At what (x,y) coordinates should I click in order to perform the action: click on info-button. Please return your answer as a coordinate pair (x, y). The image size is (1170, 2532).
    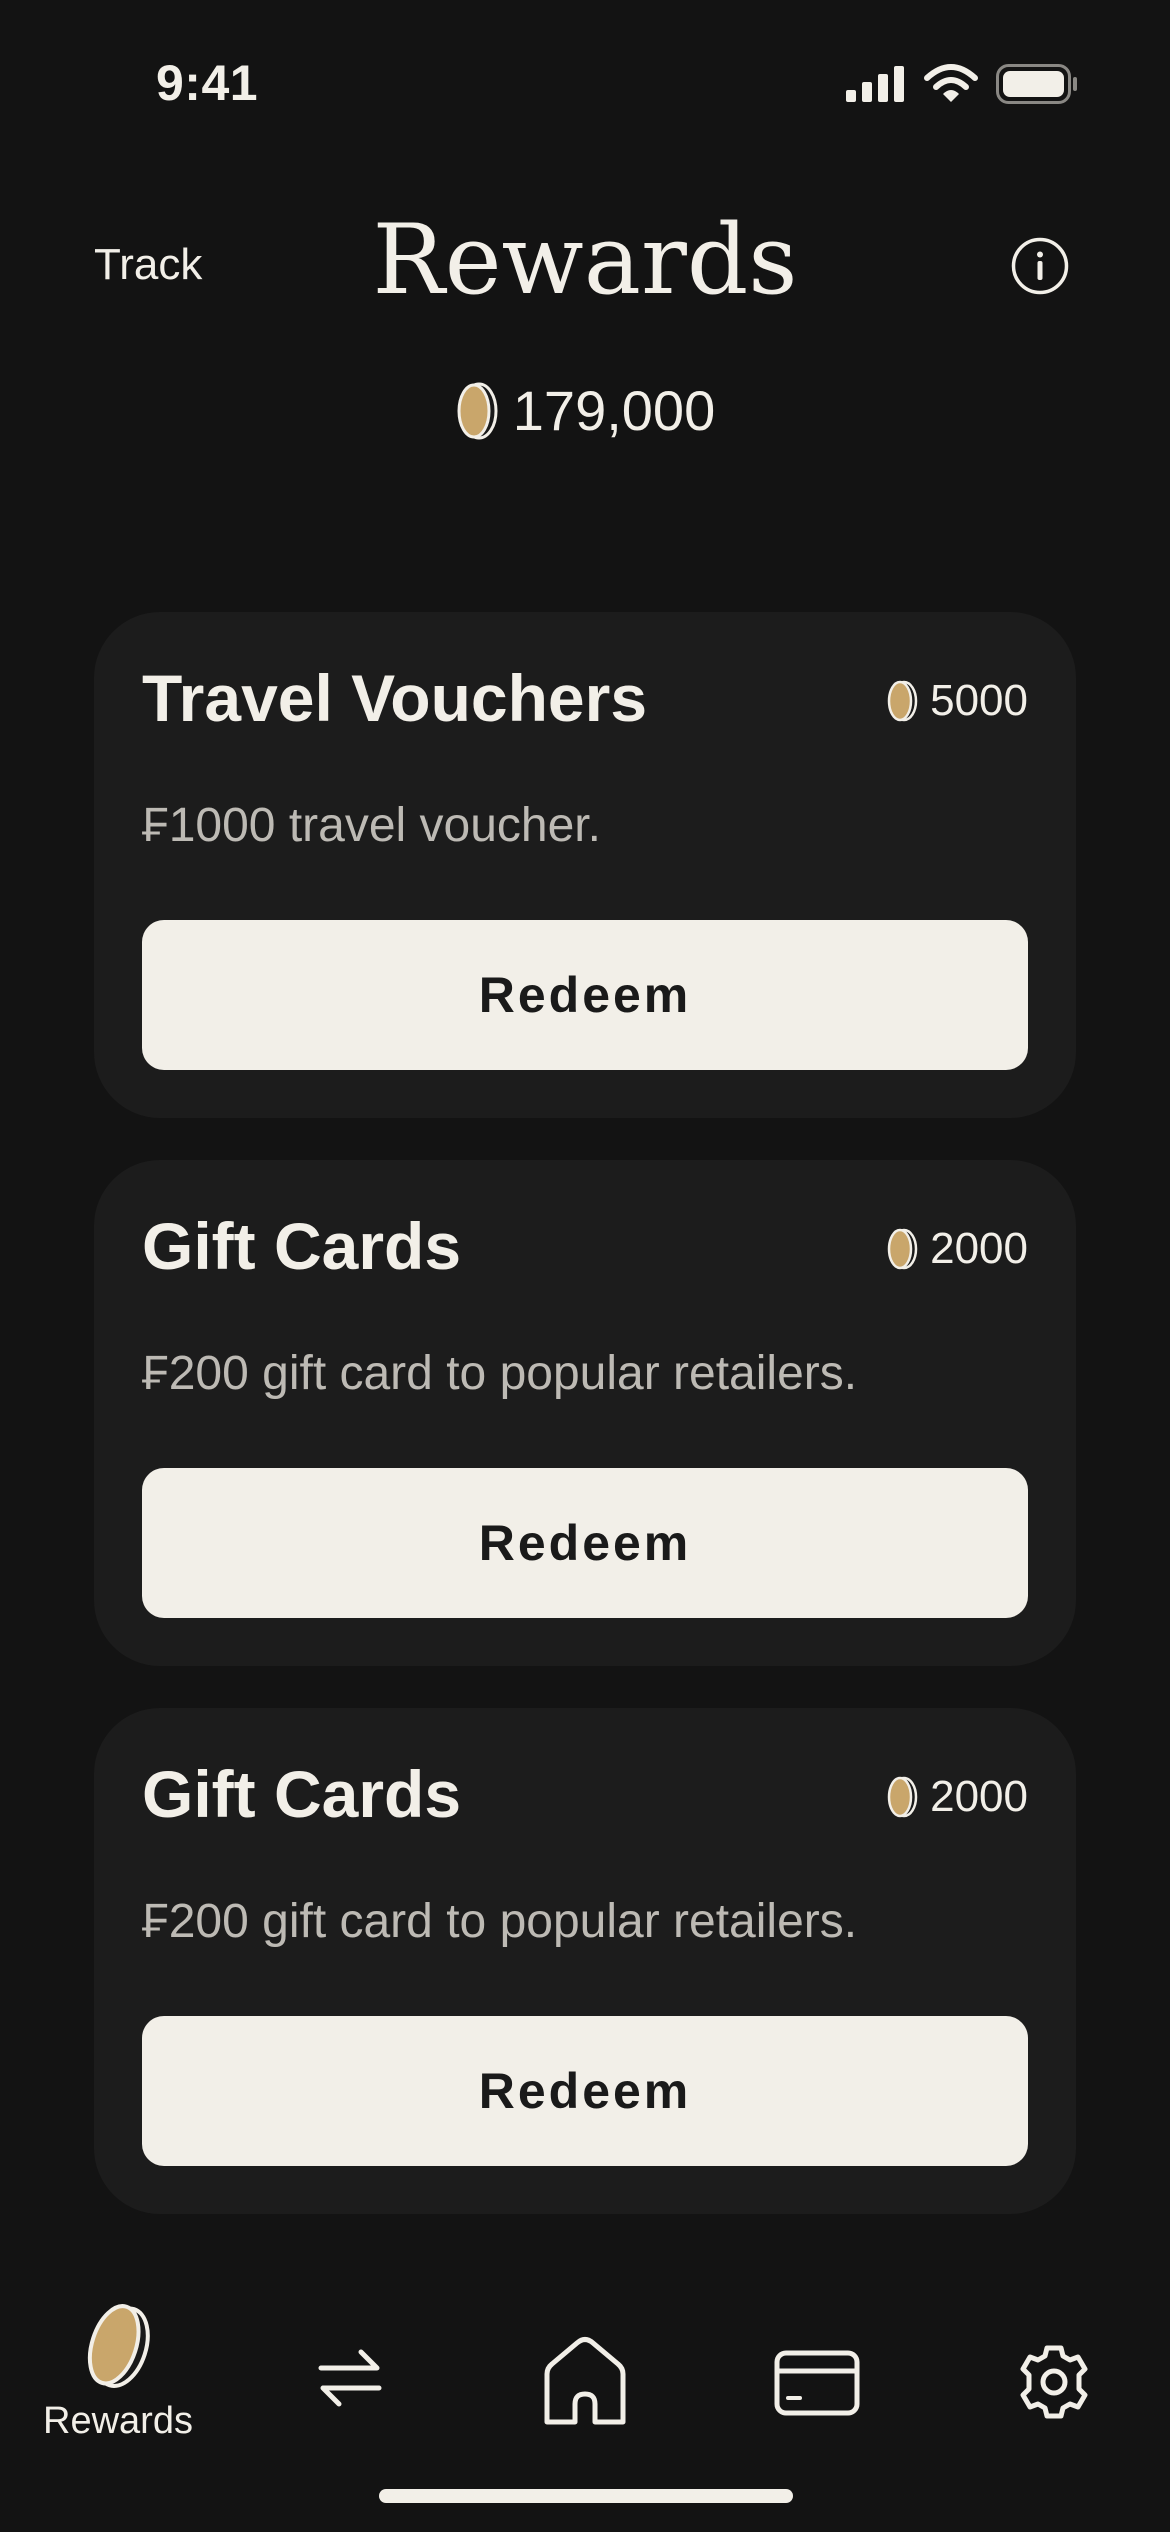
    Looking at the image, I should click on (1040, 266).